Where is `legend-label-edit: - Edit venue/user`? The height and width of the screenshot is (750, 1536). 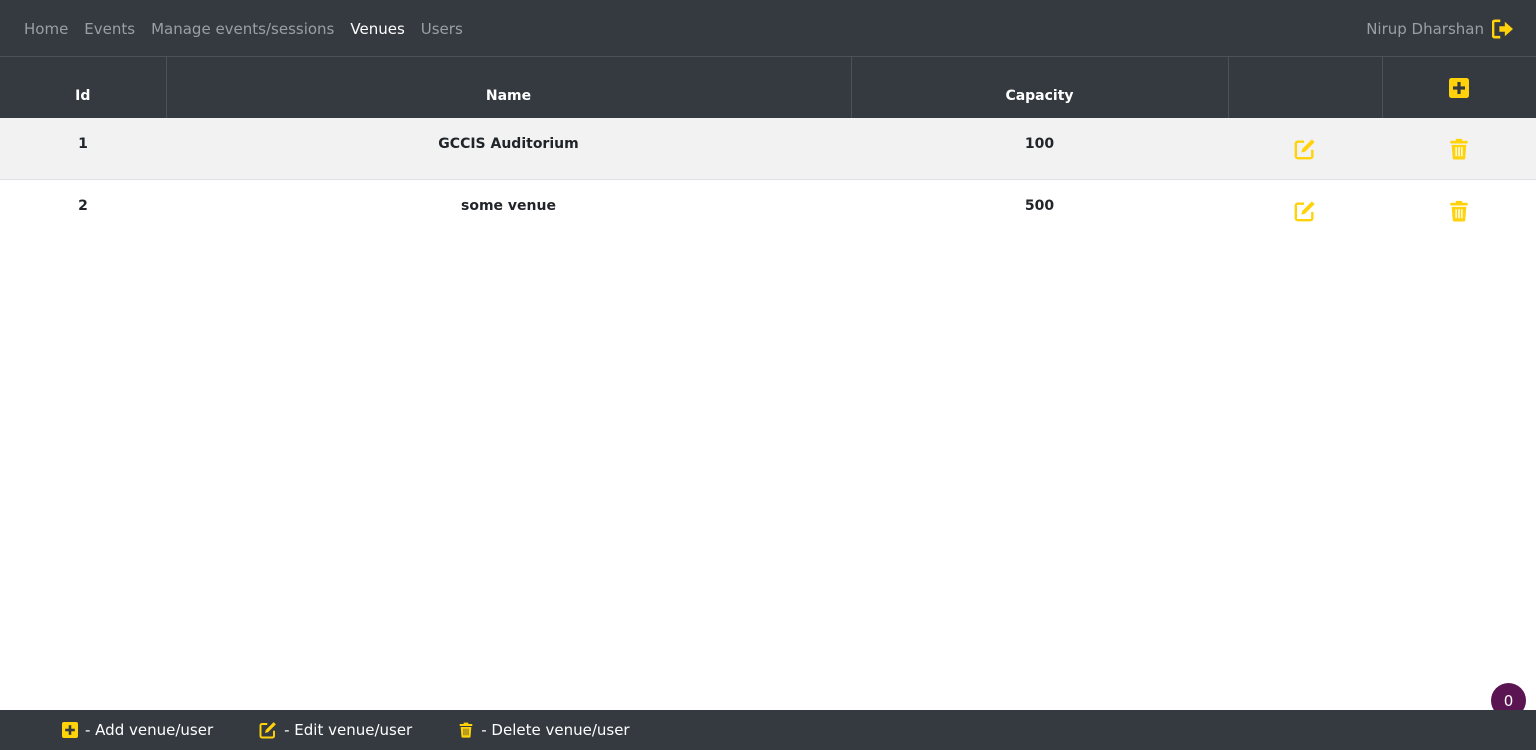
legend-label-edit: - Edit venue/user is located at coordinates (348, 730).